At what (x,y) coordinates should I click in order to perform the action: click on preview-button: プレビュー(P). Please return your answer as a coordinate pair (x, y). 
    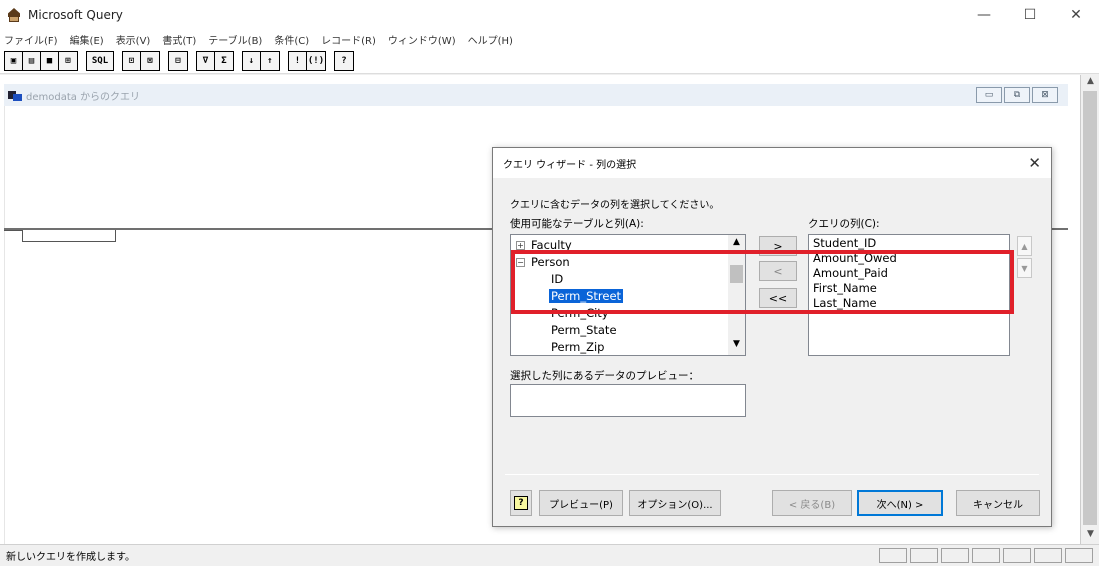
    Looking at the image, I should click on (581, 503).